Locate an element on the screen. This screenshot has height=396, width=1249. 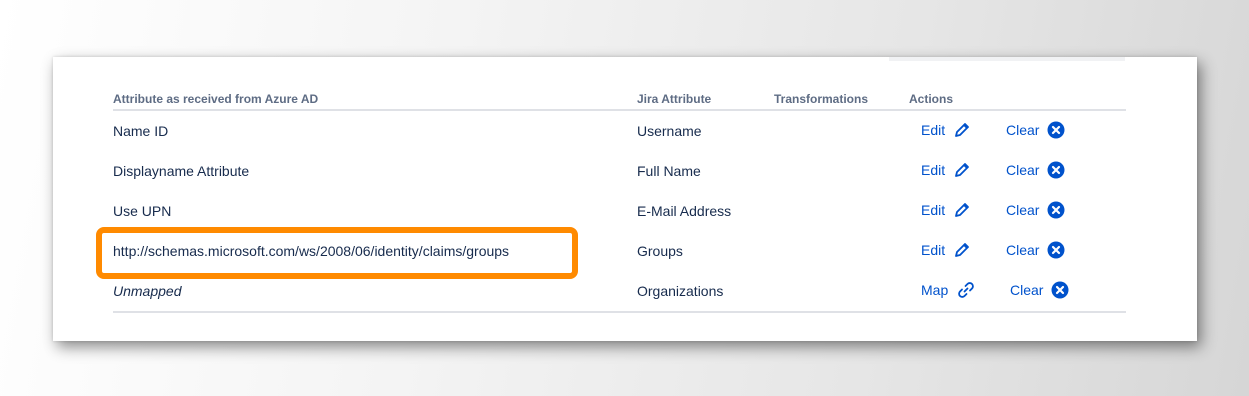
header-actions: Actions is located at coordinates (931, 99).